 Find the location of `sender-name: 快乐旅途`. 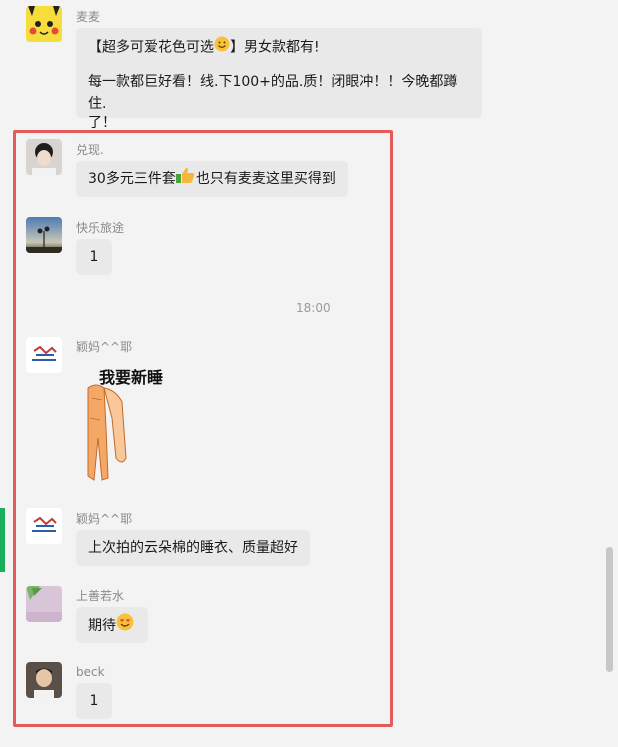

sender-name: 快乐旅途 is located at coordinates (100, 228).